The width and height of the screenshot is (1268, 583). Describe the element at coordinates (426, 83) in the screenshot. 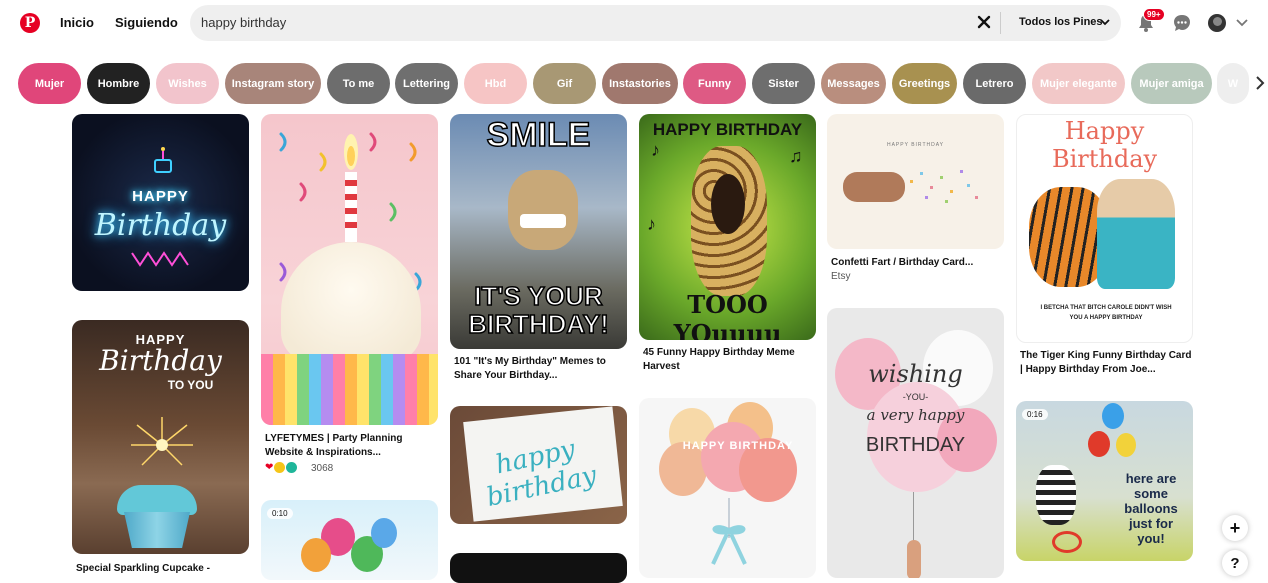

I see `chip-lettering: Lettering` at that location.